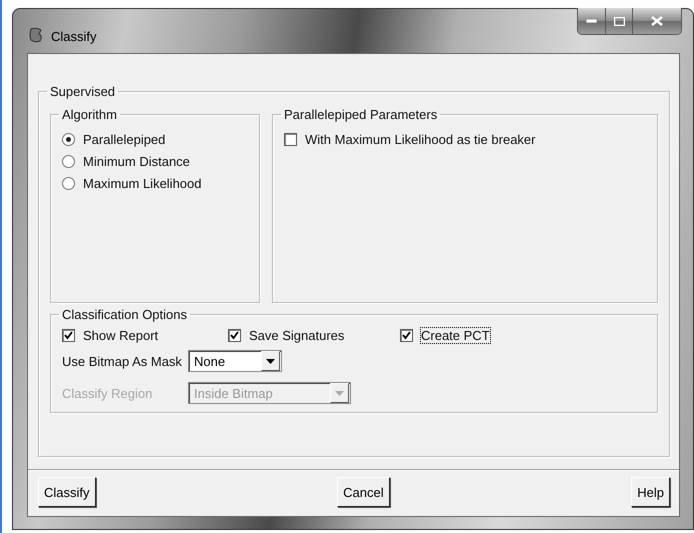  Describe the element at coordinates (82, 91) in the screenshot. I see `group-title: Supervised` at that location.